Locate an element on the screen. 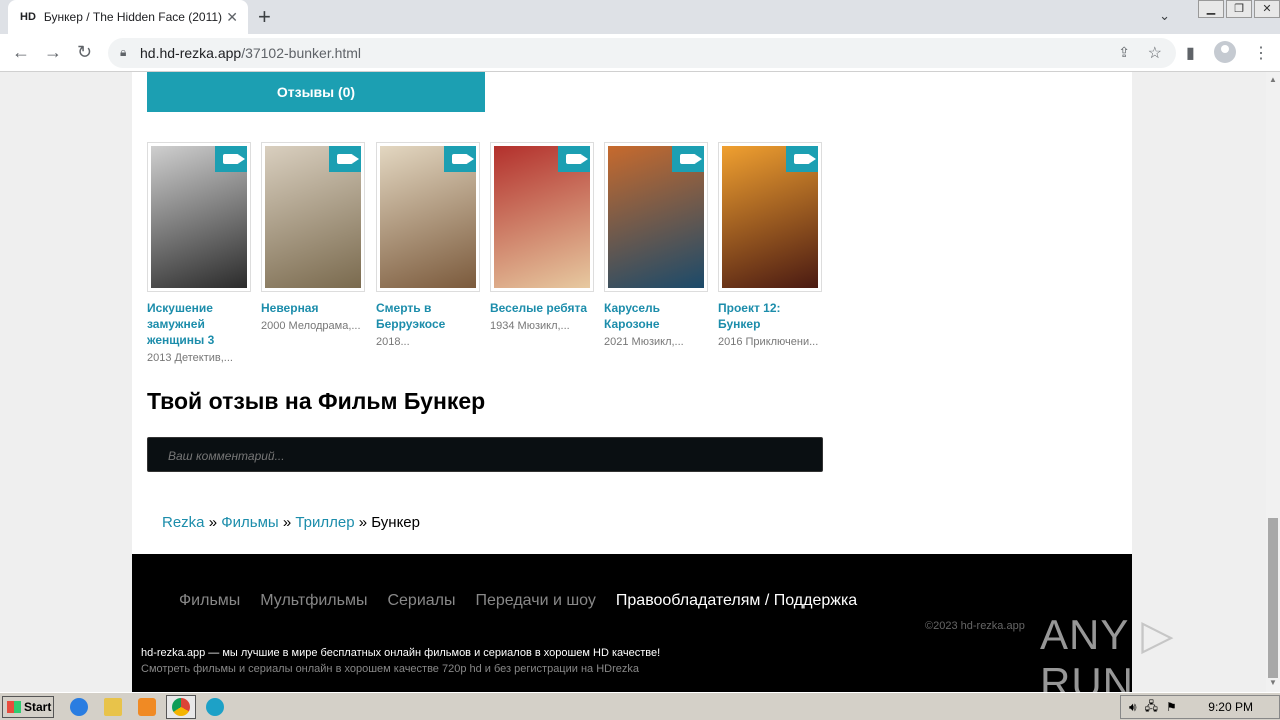 The width and height of the screenshot is (1280, 720). taskbar: Start 🔊︎ 🖧︎ ⚑ 9:20 PM is located at coordinates (640, 706).